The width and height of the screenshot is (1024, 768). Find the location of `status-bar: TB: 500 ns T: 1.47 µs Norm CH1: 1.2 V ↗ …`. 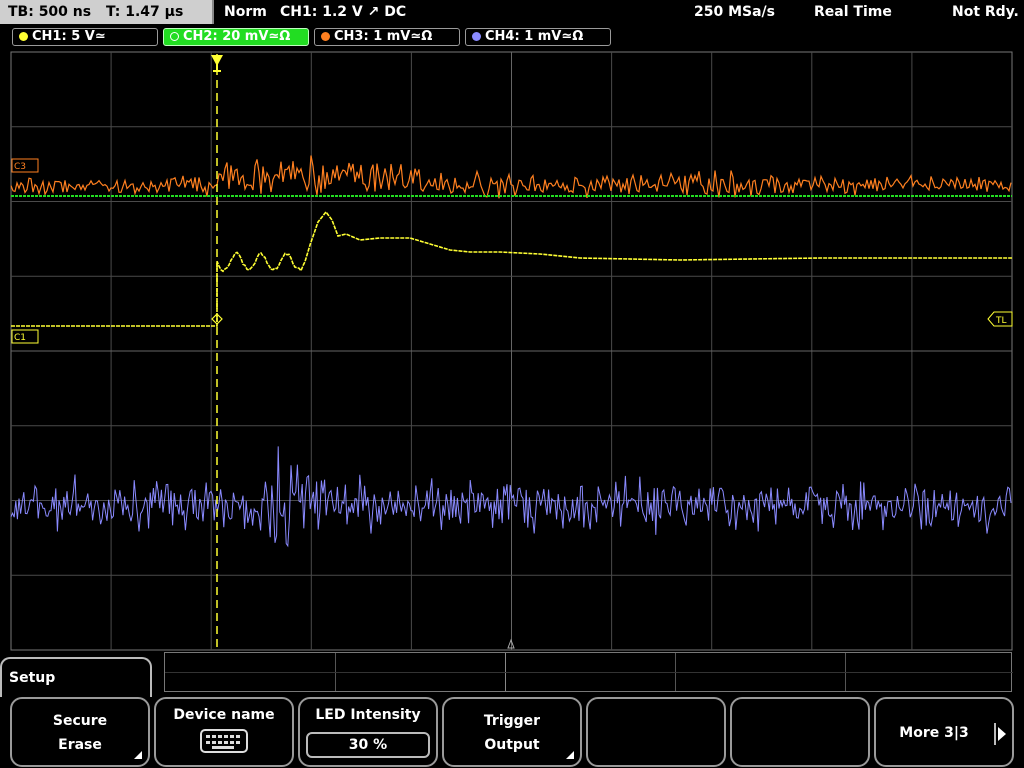

status-bar: TB: 500 ns T: 1.47 µs Norm CH1: 1.2 V ↗ … is located at coordinates (512, 12).